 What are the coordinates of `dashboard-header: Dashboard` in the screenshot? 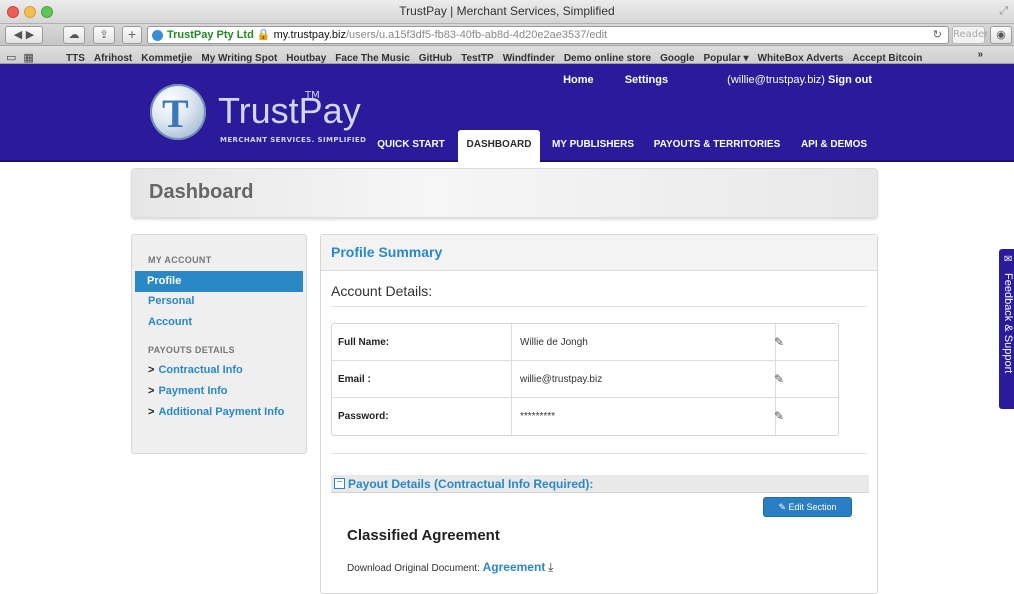 It's located at (504, 193).